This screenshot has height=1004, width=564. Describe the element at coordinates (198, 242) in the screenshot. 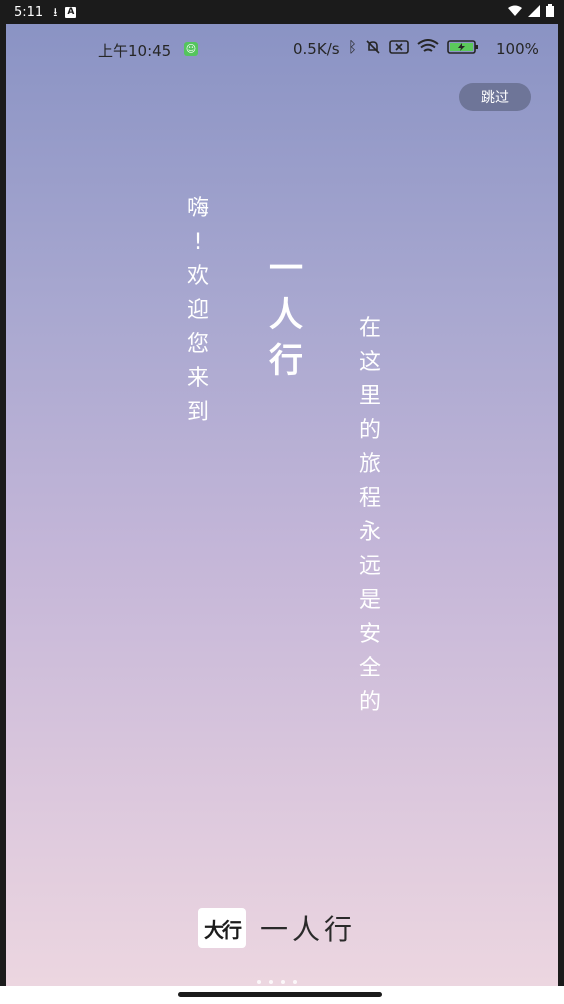

I see `greeting-char: !` at that location.